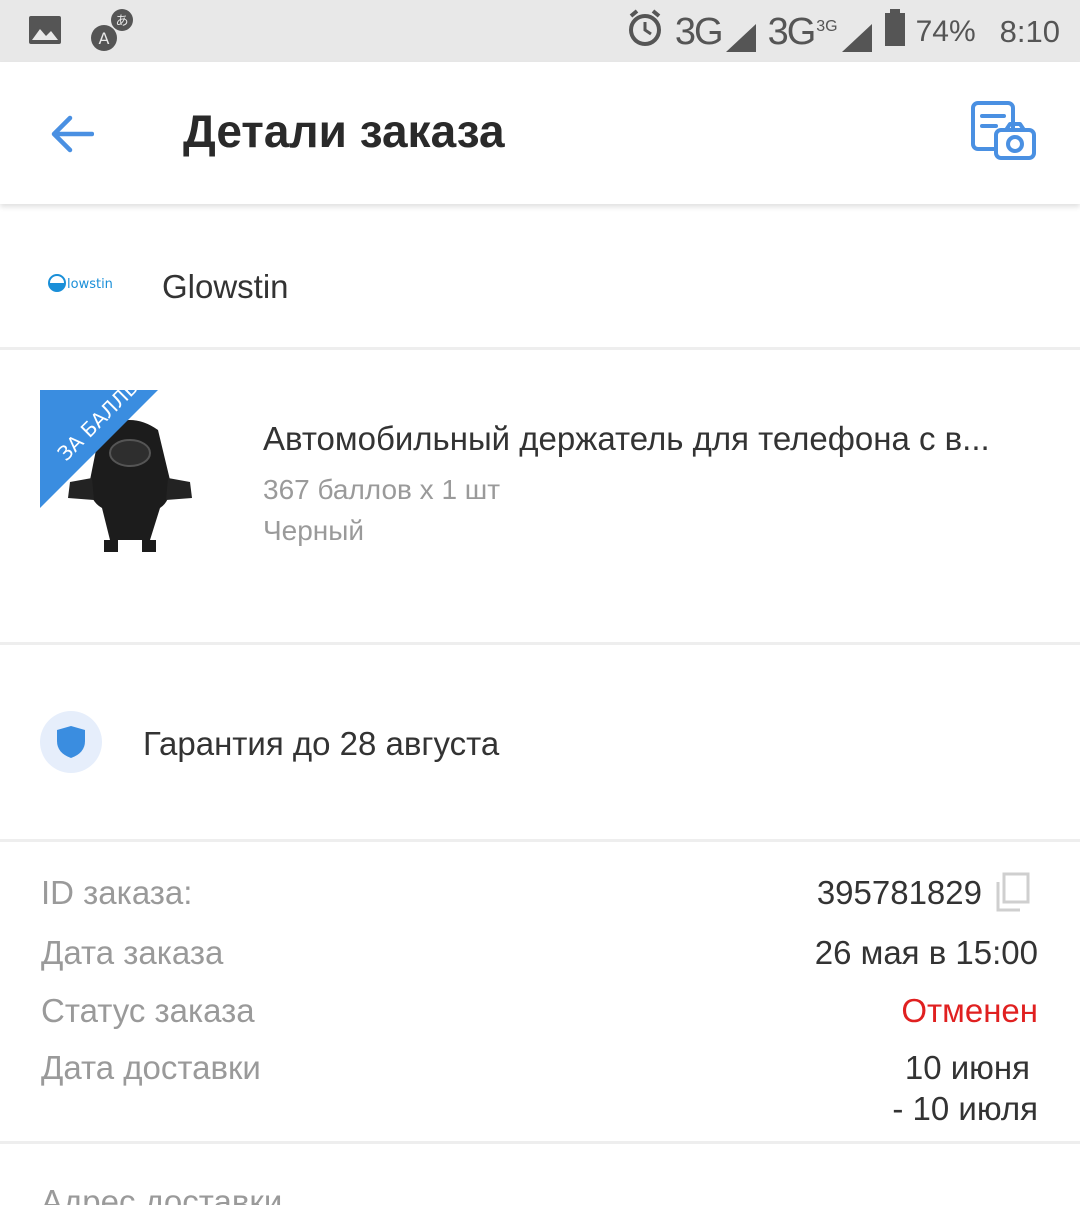  I want to click on delivery-date-value-end: - 10 июля, so click(965, 1108).